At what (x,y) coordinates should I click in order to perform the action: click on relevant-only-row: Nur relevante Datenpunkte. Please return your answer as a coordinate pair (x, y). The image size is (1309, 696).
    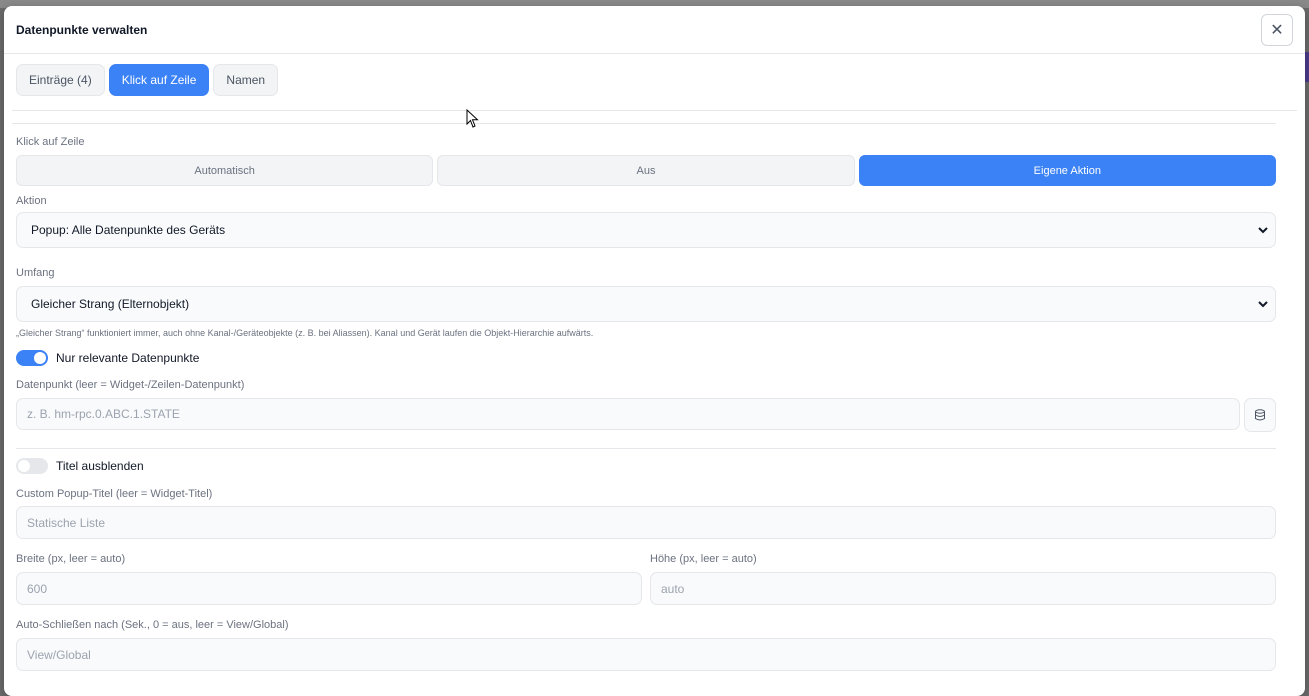
    Looking at the image, I should click on (646, 358).